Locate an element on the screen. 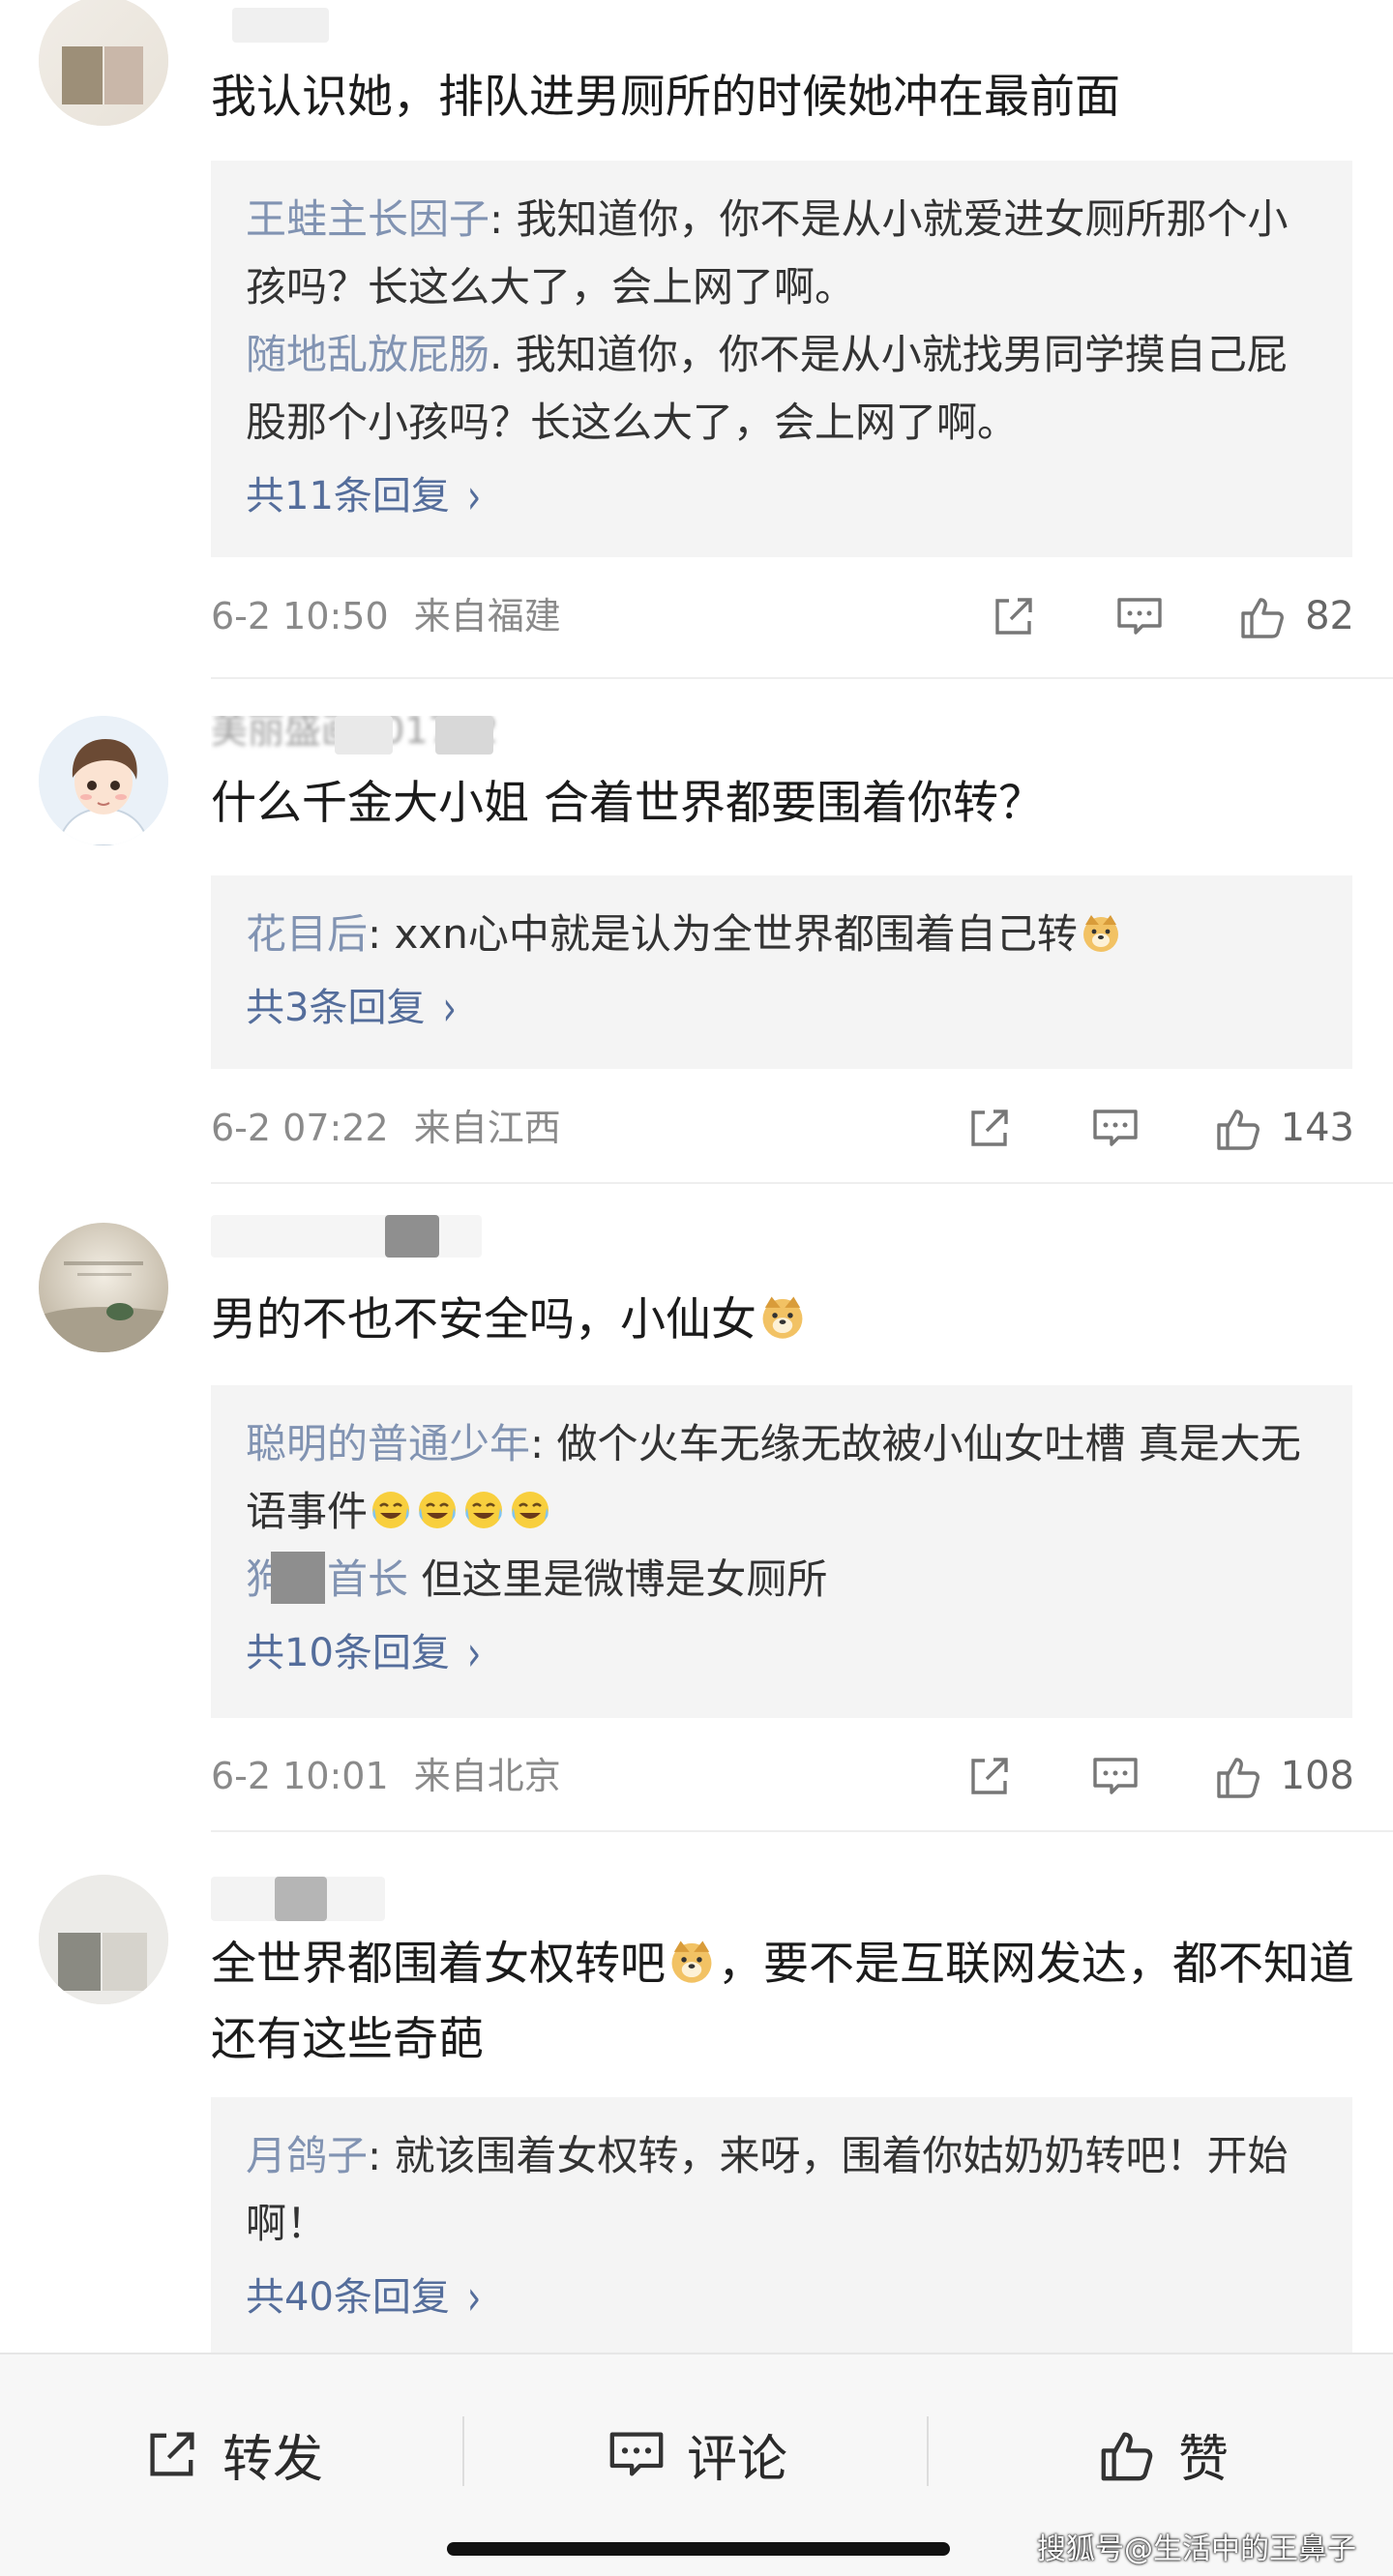  comment-date: 6-2 10:50 is located at coordinates (300, 616).